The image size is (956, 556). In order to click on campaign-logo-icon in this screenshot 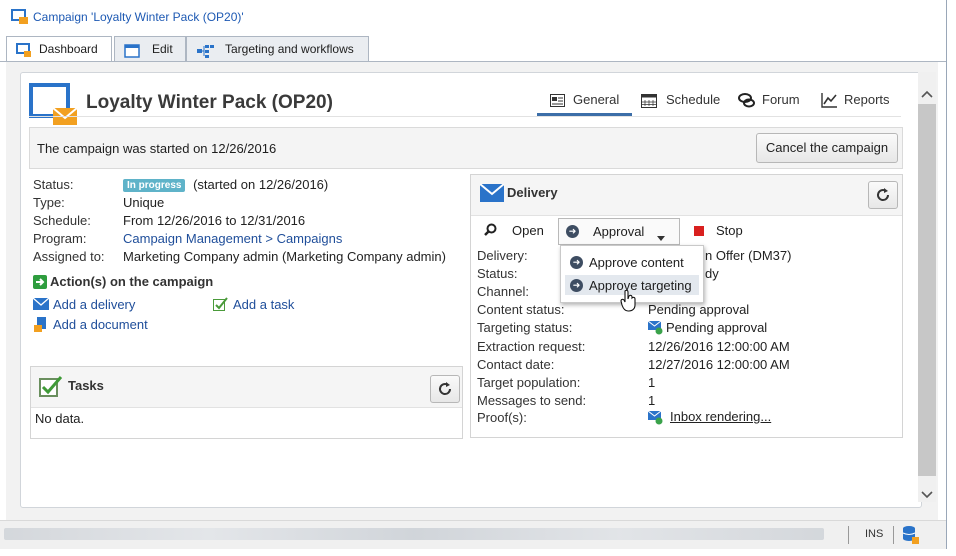, I will do `click(54, 106)`.